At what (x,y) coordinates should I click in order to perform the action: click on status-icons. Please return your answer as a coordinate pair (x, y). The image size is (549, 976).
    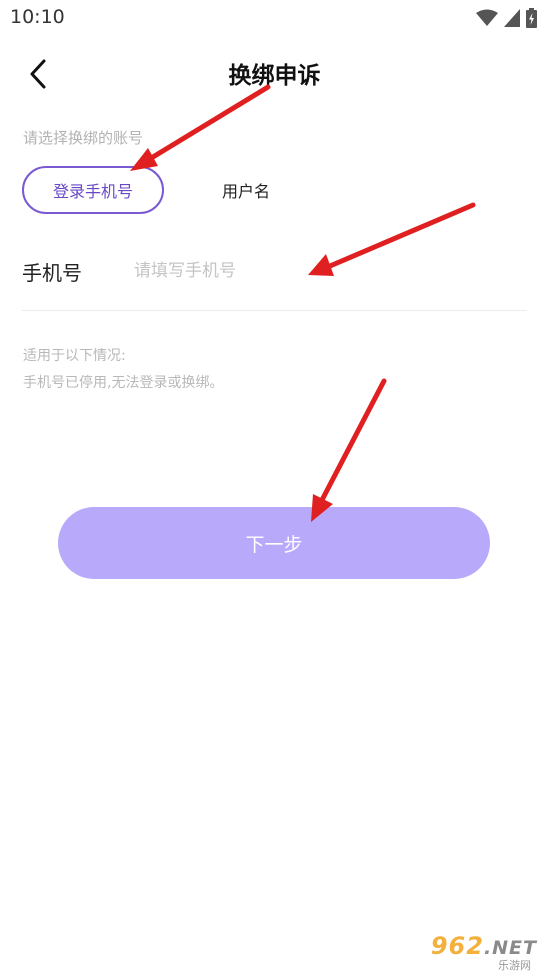
    Looking at the image, I should click on (506, 18).